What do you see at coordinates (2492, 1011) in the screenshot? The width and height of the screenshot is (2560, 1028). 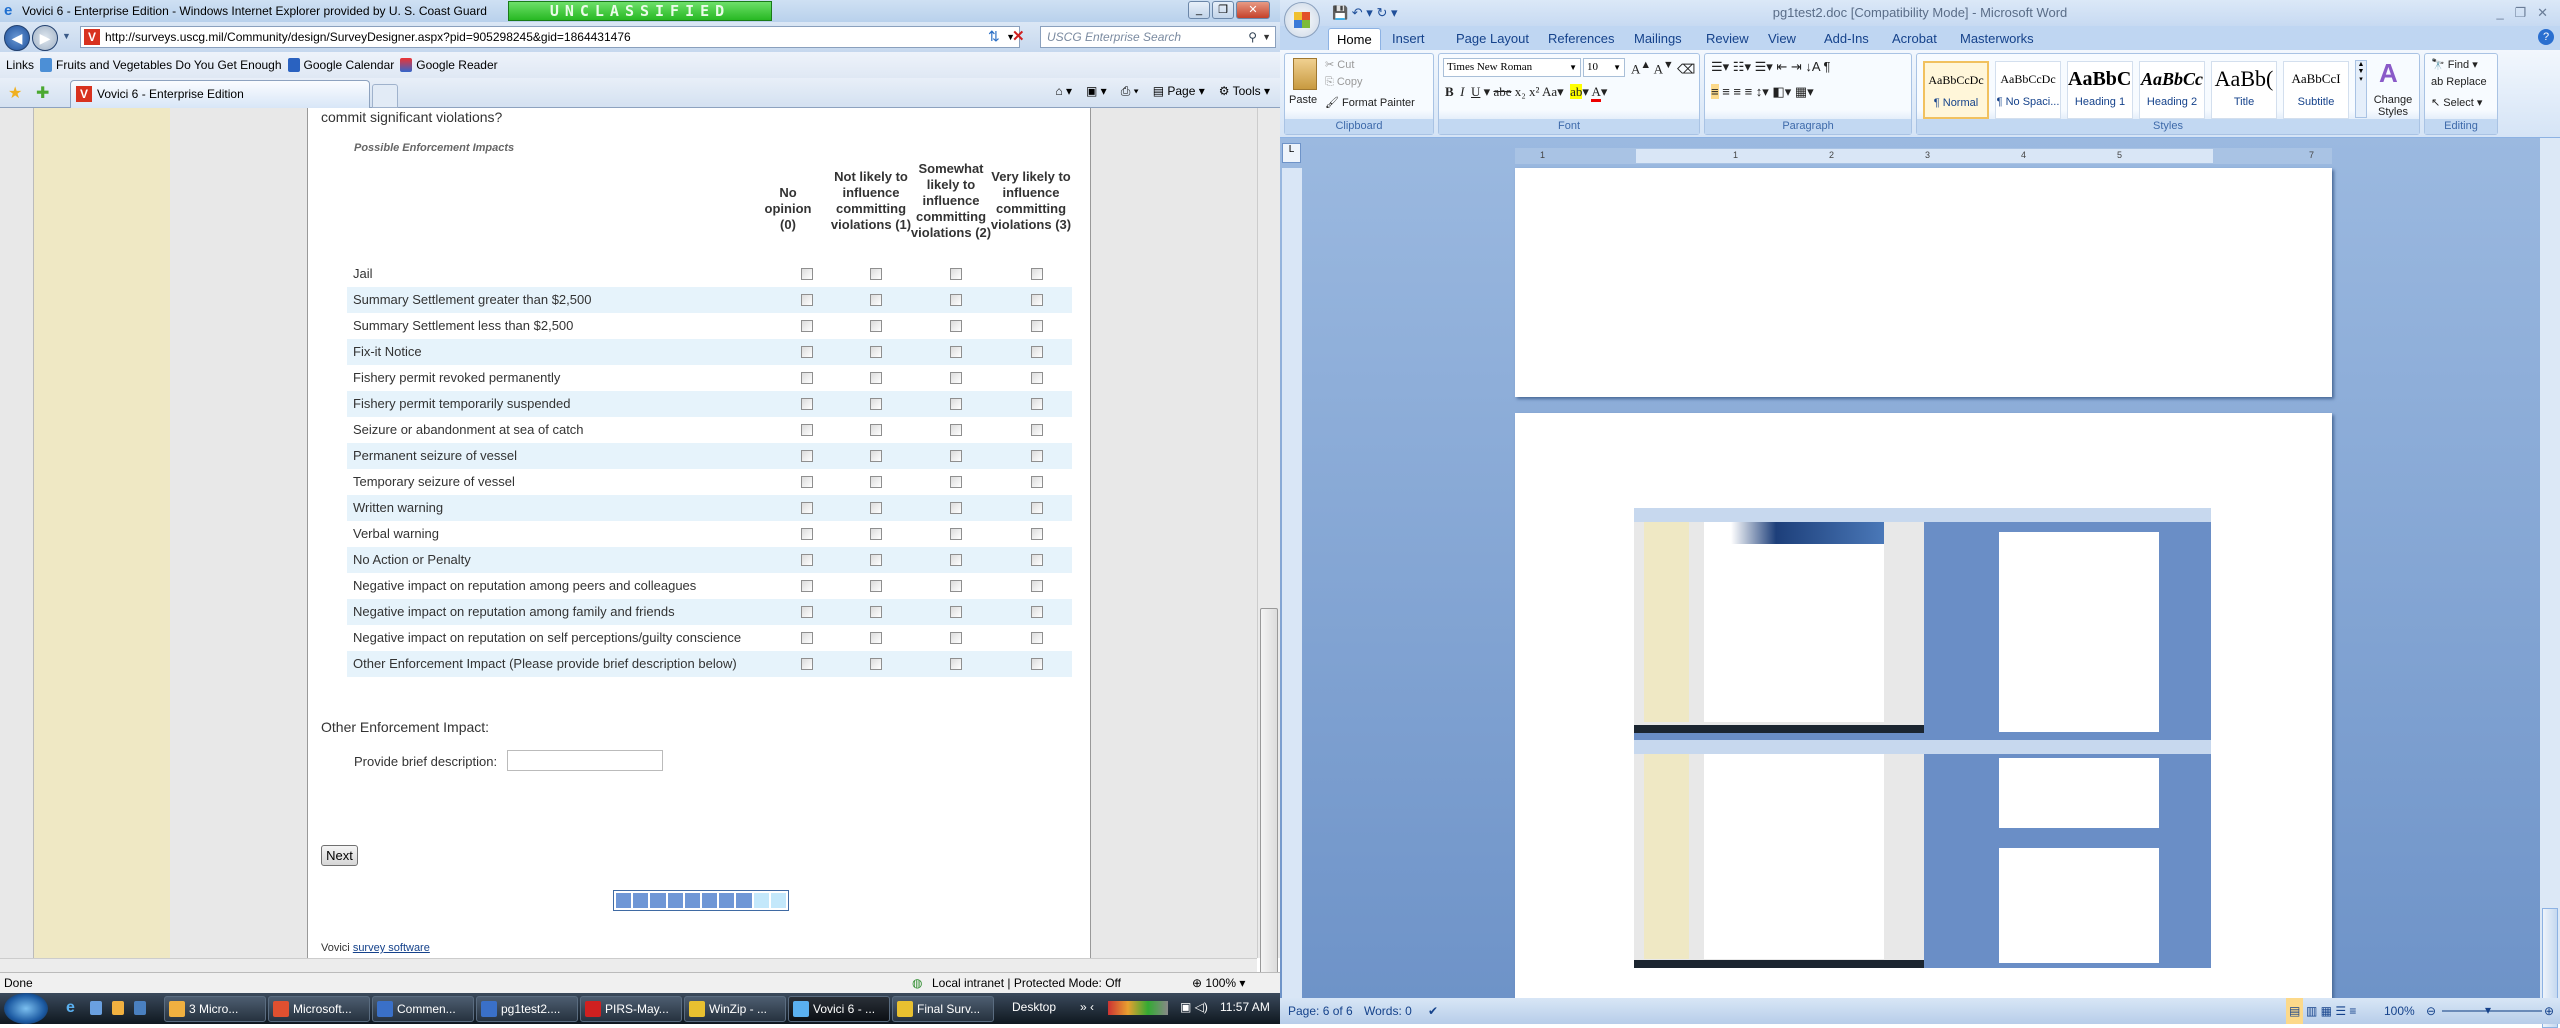 I see `zoom-slider` at bounding box center [2492, 1011].